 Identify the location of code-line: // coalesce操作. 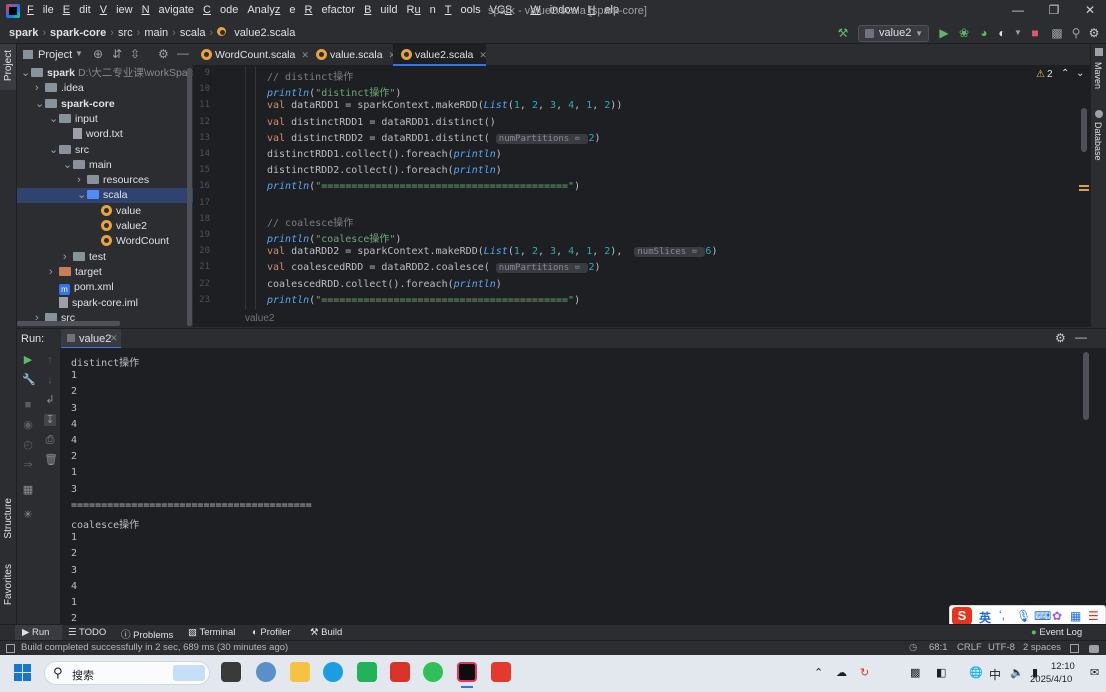
(310, 221).